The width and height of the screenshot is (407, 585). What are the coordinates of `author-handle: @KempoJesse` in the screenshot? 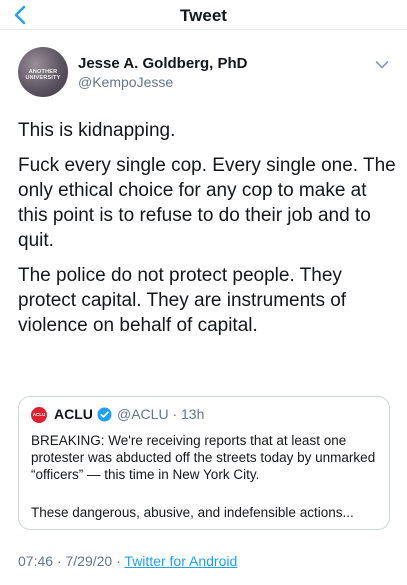 It's located at (125, 82).